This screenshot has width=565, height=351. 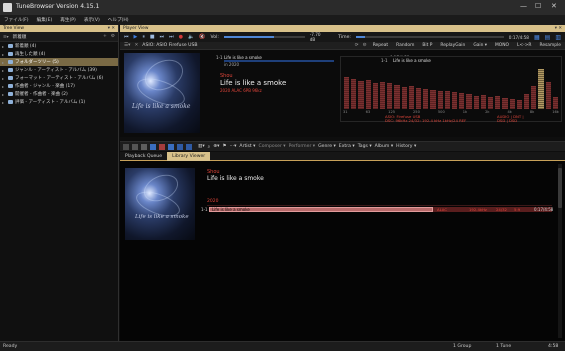 I want to click on tree-item: ▸ フォルダーツリー (5), so click(x=59, y=62).